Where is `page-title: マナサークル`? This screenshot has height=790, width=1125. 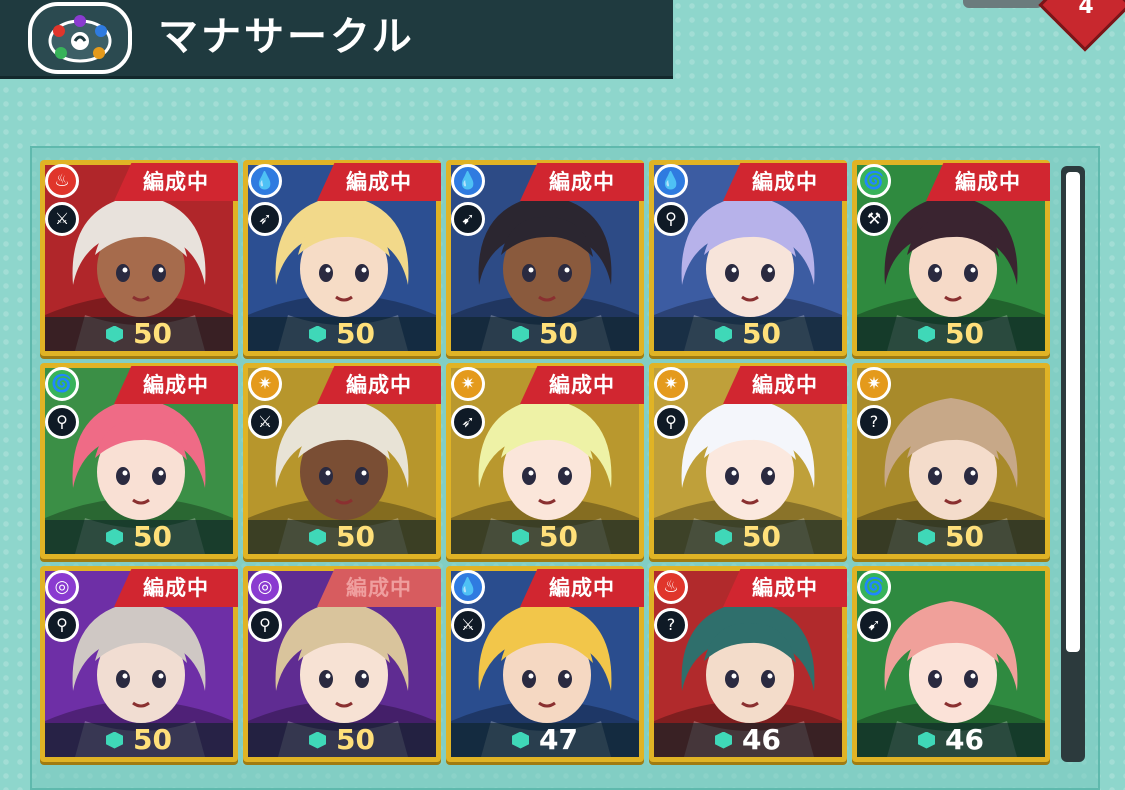
page-title: マナサークル is located at coordinates (286, 37).